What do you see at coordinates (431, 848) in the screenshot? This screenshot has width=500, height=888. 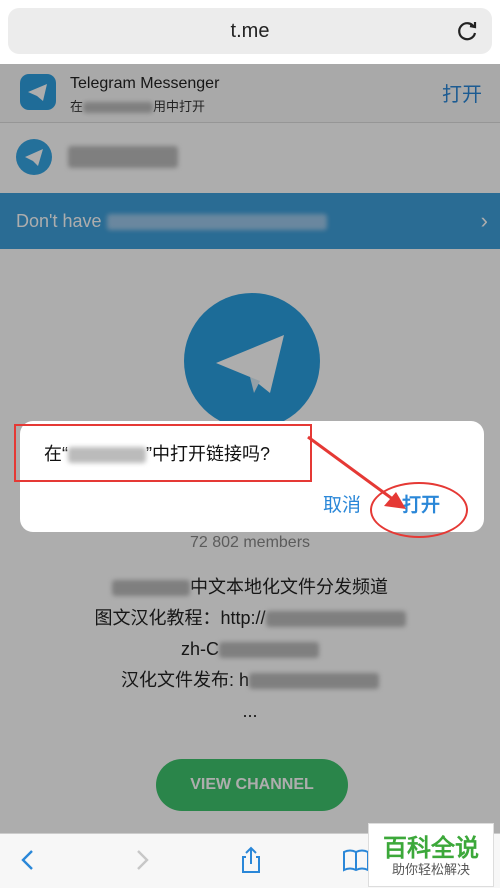 I see `watermark-title: 百科全说` at bounding box center [431, 848].